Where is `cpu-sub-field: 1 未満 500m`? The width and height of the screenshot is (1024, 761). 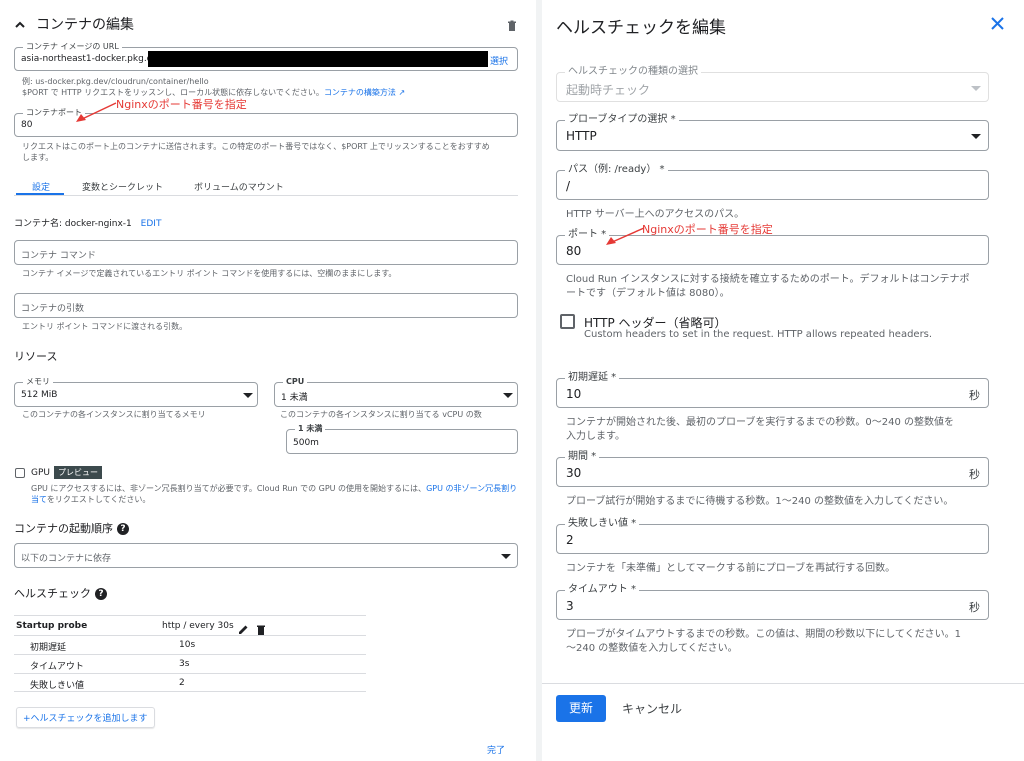 cpu-sub-field: 1 未満 500m is located at coordinates (402, 438).